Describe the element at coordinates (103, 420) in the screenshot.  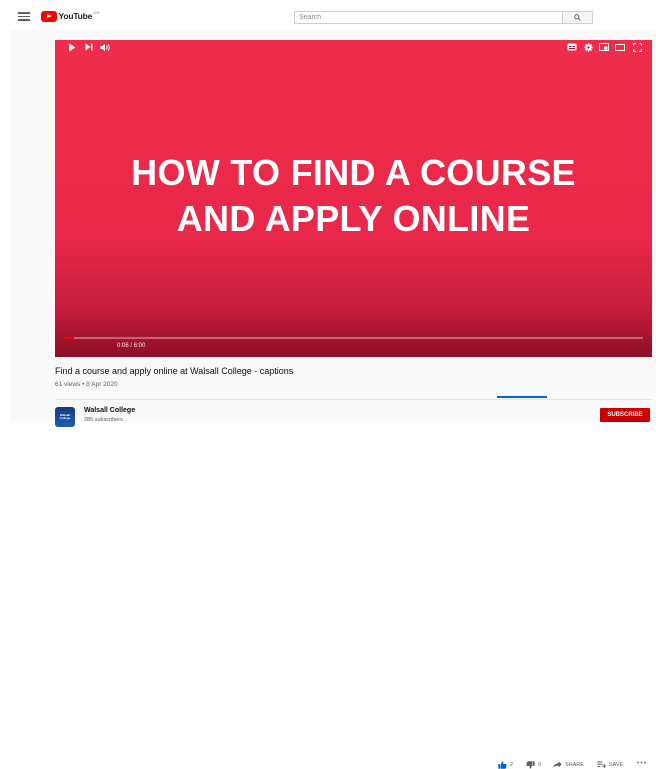
I see `subscriber-count: 285 subscribers` at that location.